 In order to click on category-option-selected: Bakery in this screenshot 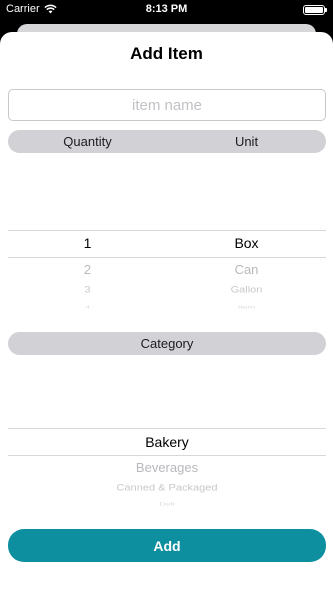, I will do `click(167, 442)`.